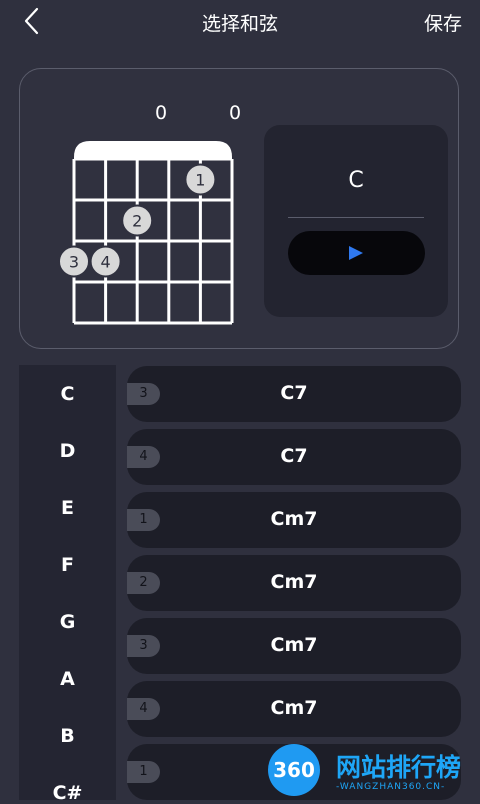 This screenshot has width=480, height=804. Describe the element at coordinates (137, 221) in the screenshot. I see `finger-label: 2` at that location.